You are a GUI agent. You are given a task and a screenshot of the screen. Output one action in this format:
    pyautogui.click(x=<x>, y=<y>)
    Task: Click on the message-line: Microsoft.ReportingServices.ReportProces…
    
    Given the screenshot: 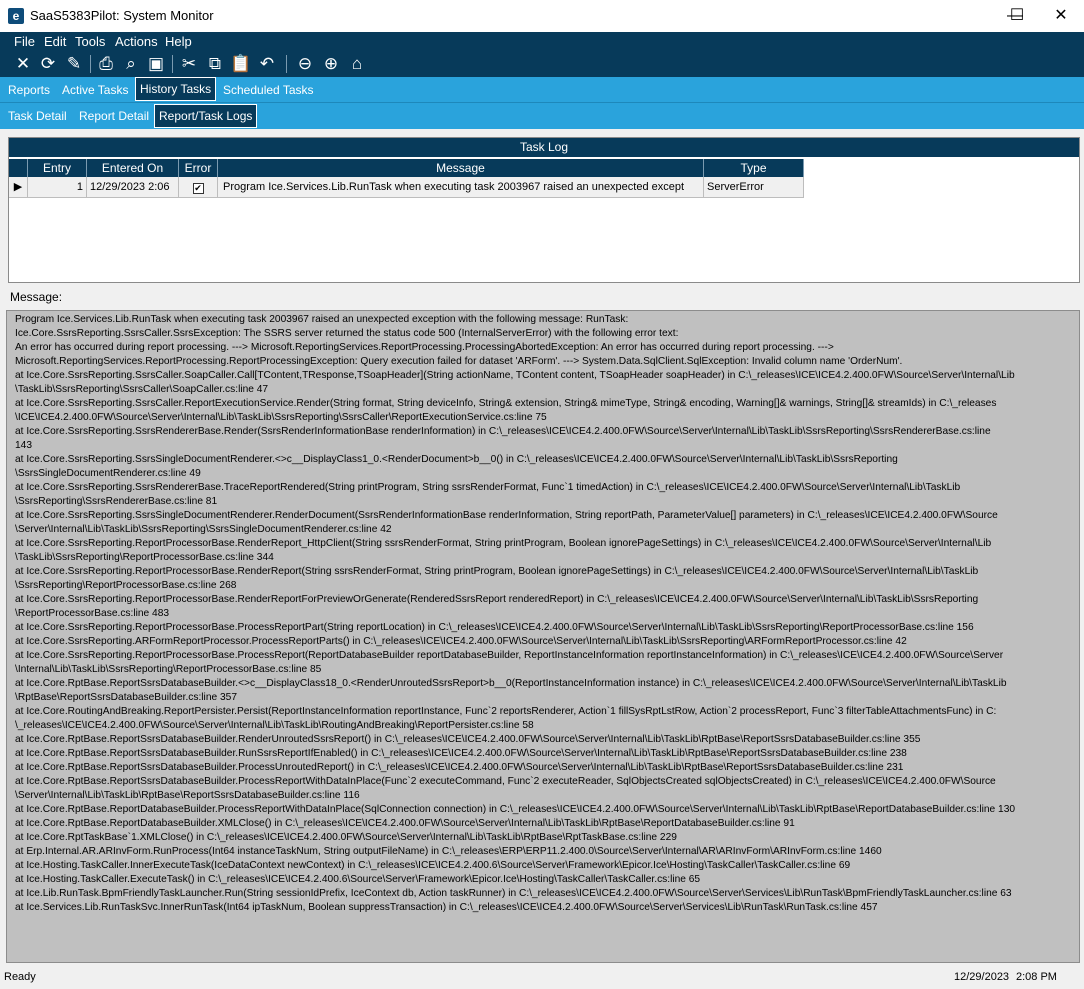 What is the action you would take?
    pyautogui.click(x=459, y=361)
    